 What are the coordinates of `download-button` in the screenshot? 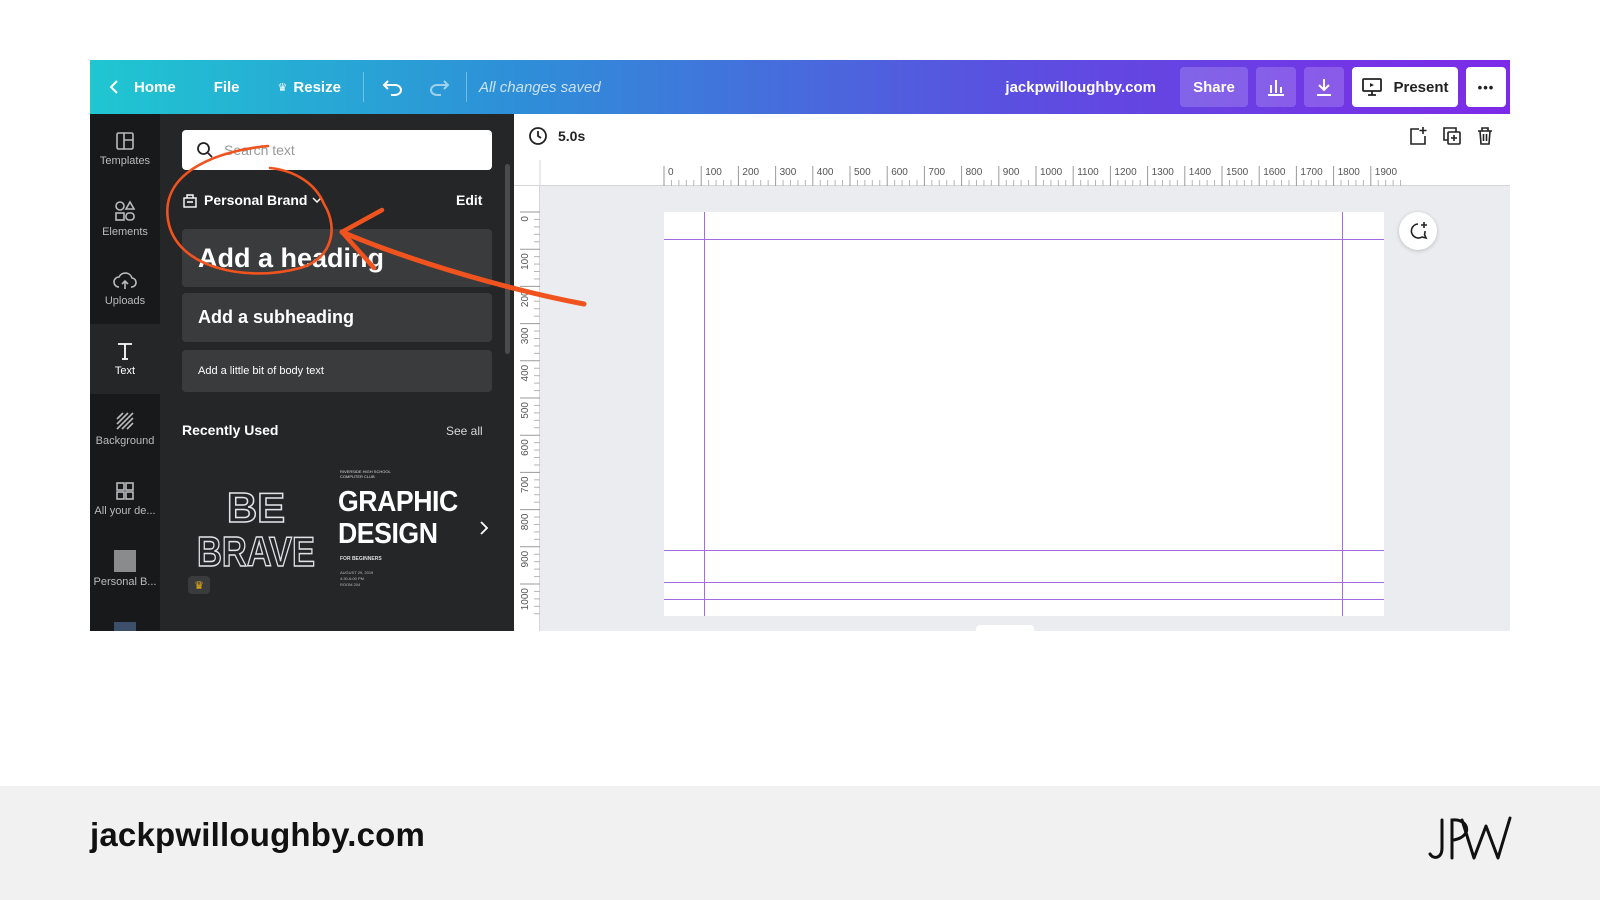 It's located at (1324, 87).